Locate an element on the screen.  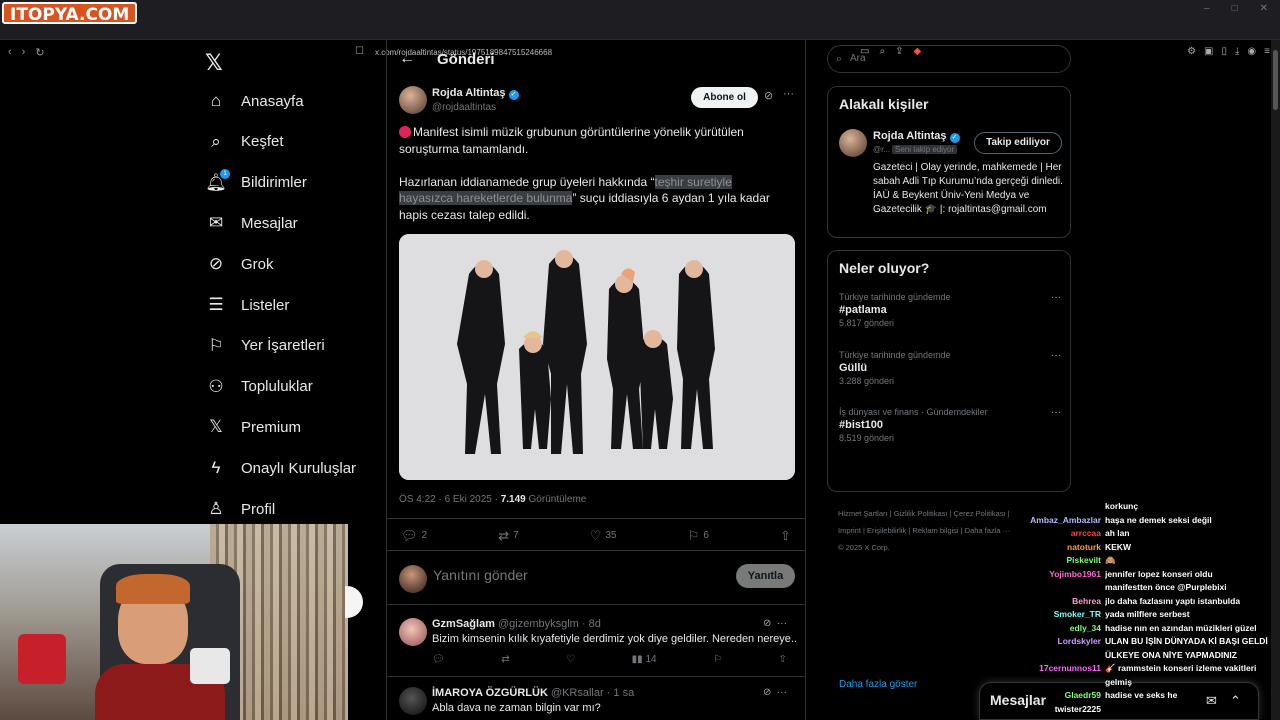
share-action: ⇧ is located at coordinates (787, 536).